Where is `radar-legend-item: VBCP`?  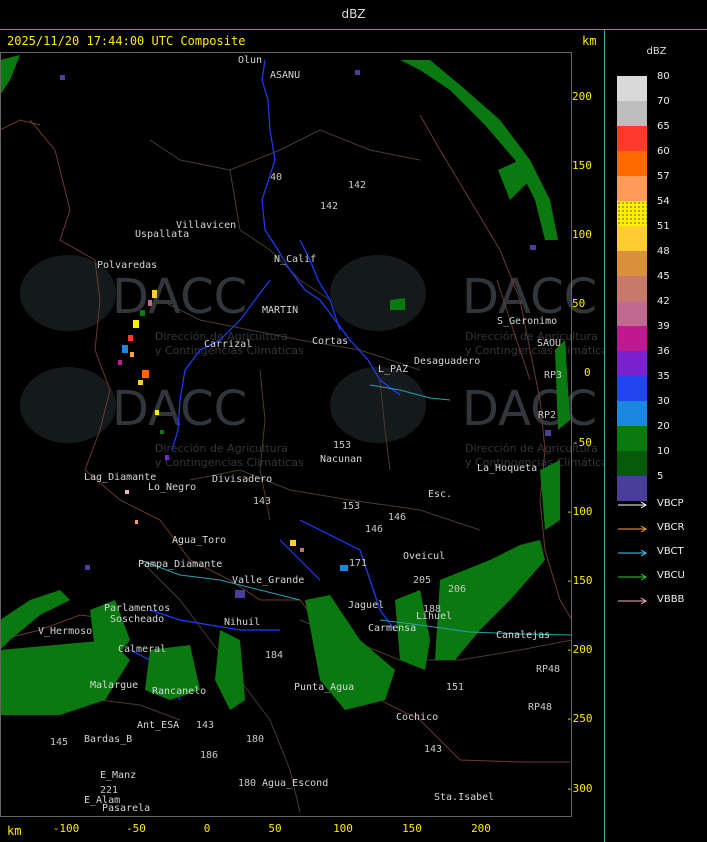 radar-legend-item: VBCP is located at coordinates (662, 505).